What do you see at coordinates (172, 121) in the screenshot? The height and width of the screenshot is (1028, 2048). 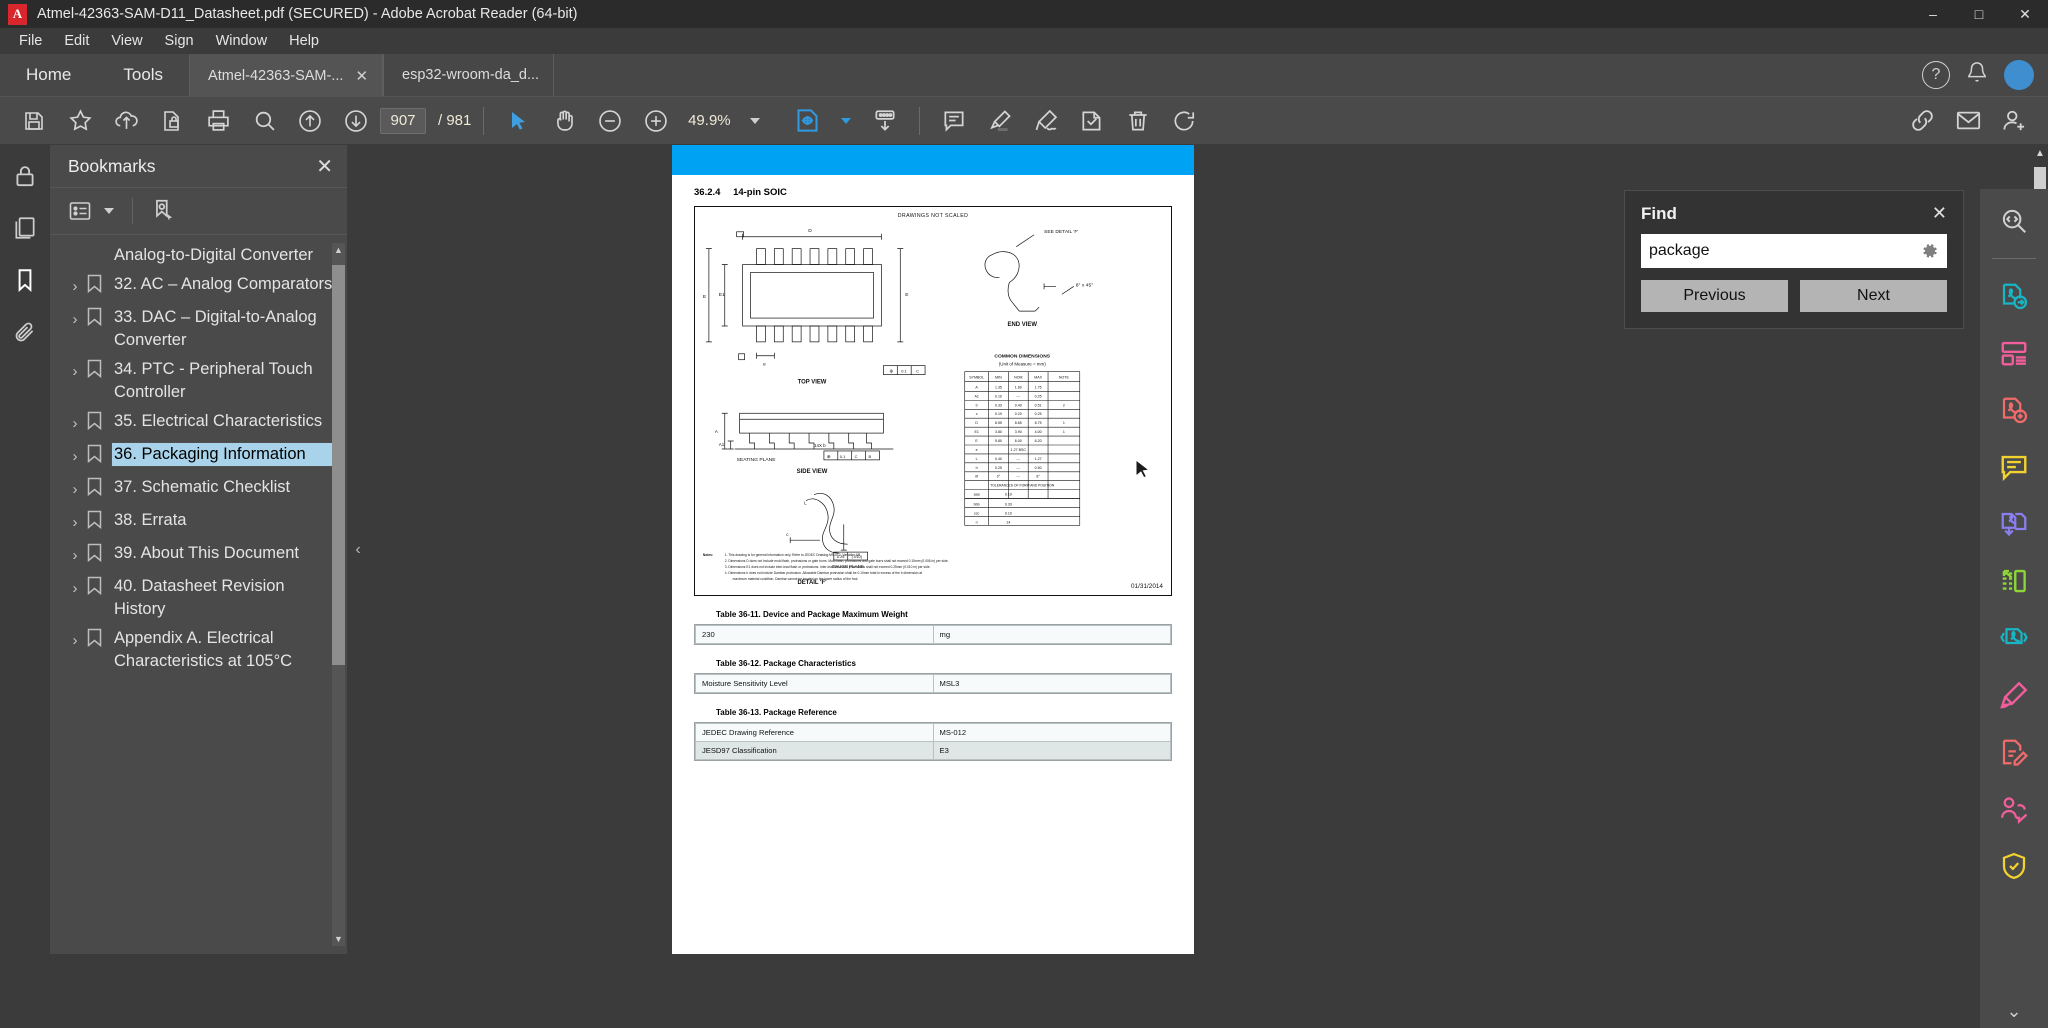 I see `document-security-icon` at bounding box center [172, 121].